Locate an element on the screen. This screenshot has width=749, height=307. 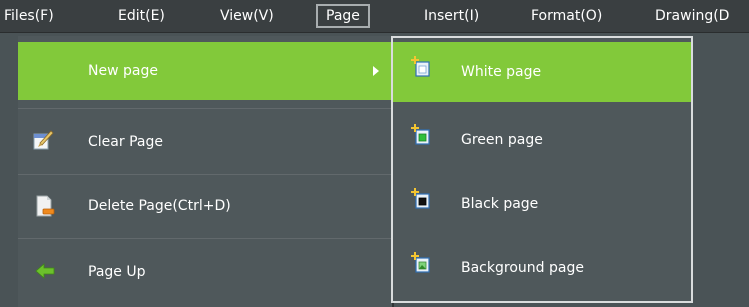
menu-item-delete-page: Delete Page(Ctrl+D) is located at coordinates (205, 206).